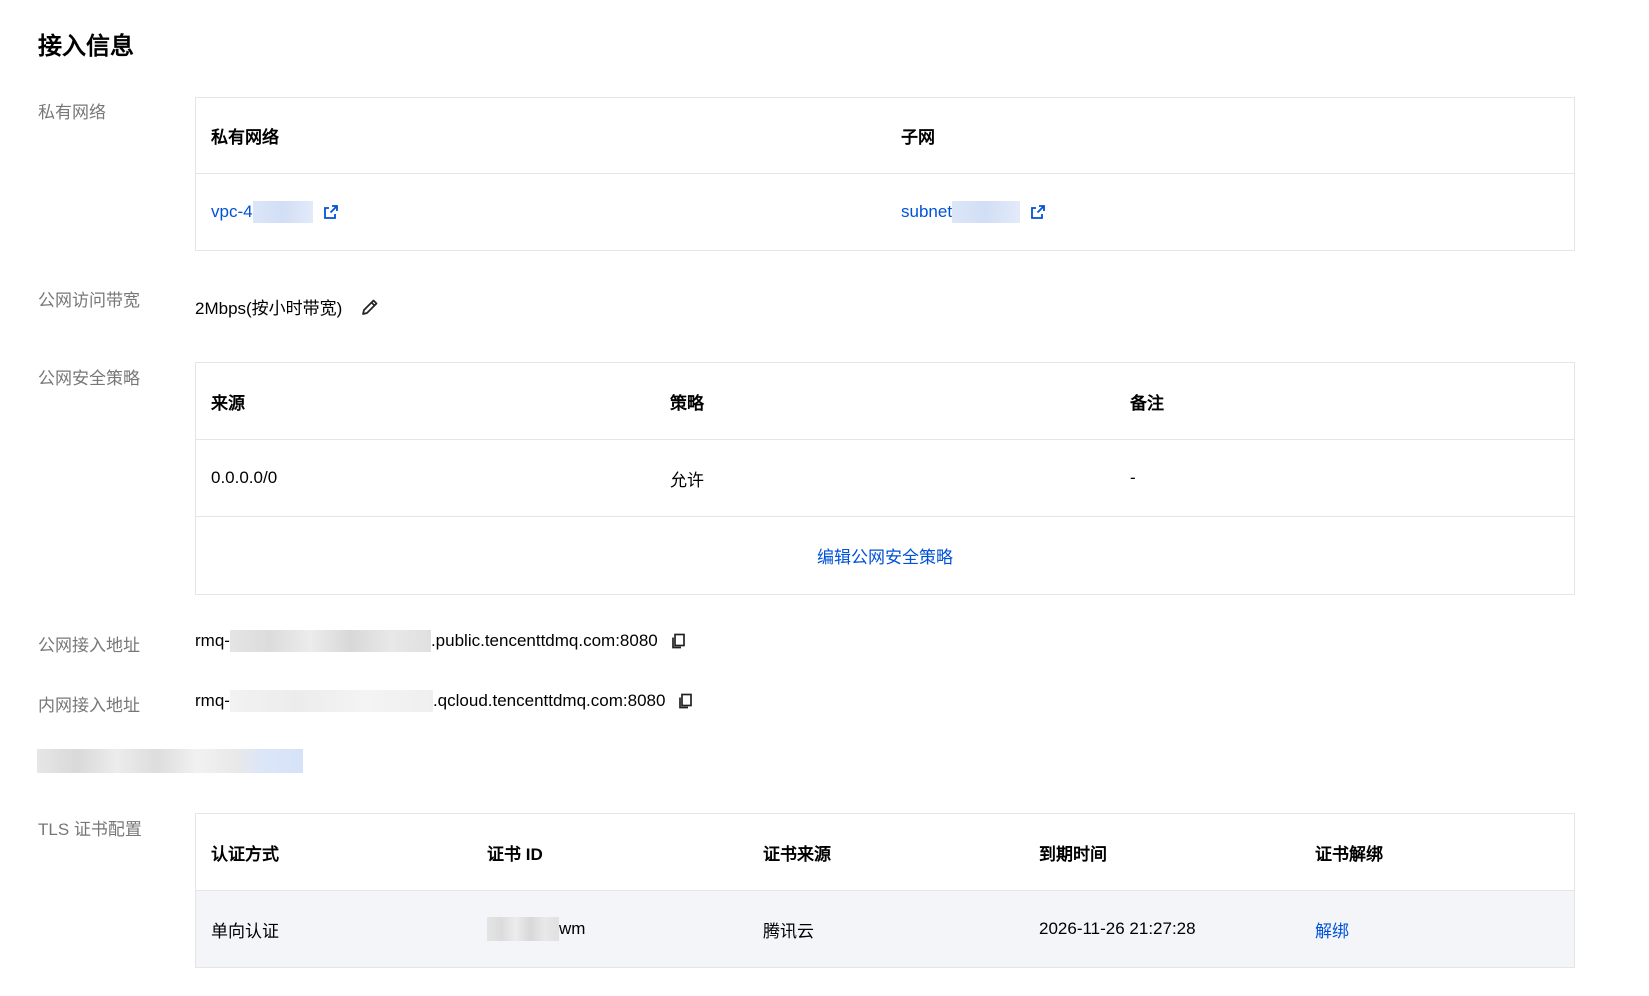  What do you see at coordinates (885, 852) in the screenshot?
I see `table-header-row: 认证方式 证书 ID 证书来源 到期时间 证书解绑` at bounding box center [885, 852].